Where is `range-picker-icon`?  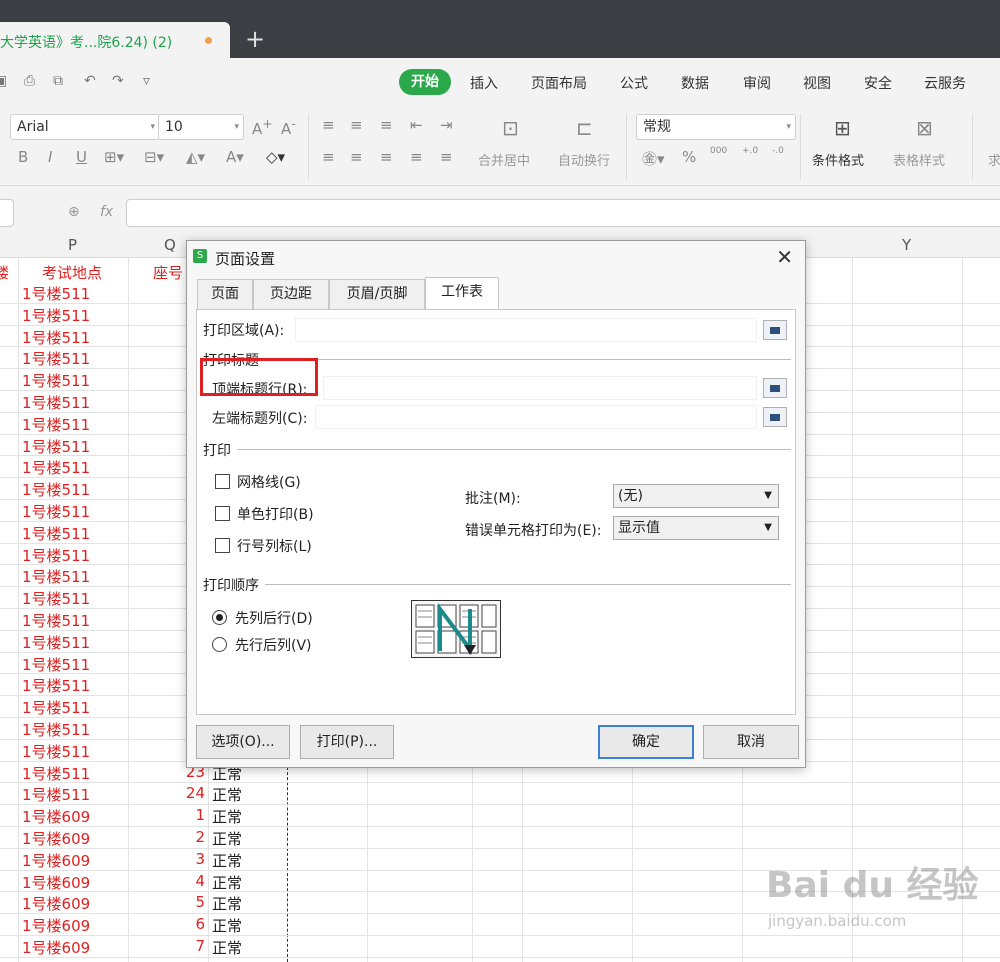 range-picker-icon is located at coordinates (775, 330).